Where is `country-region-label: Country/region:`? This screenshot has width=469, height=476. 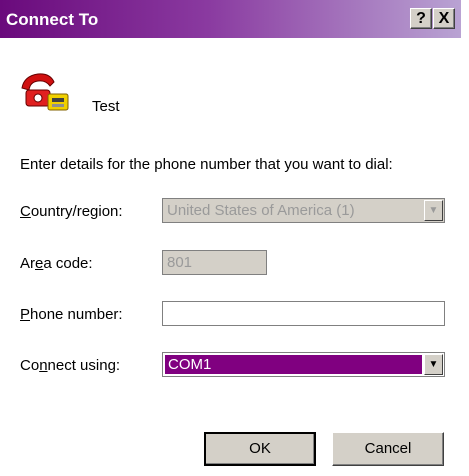
country-region-label: Country/region: is located at coordinates (71, 211).